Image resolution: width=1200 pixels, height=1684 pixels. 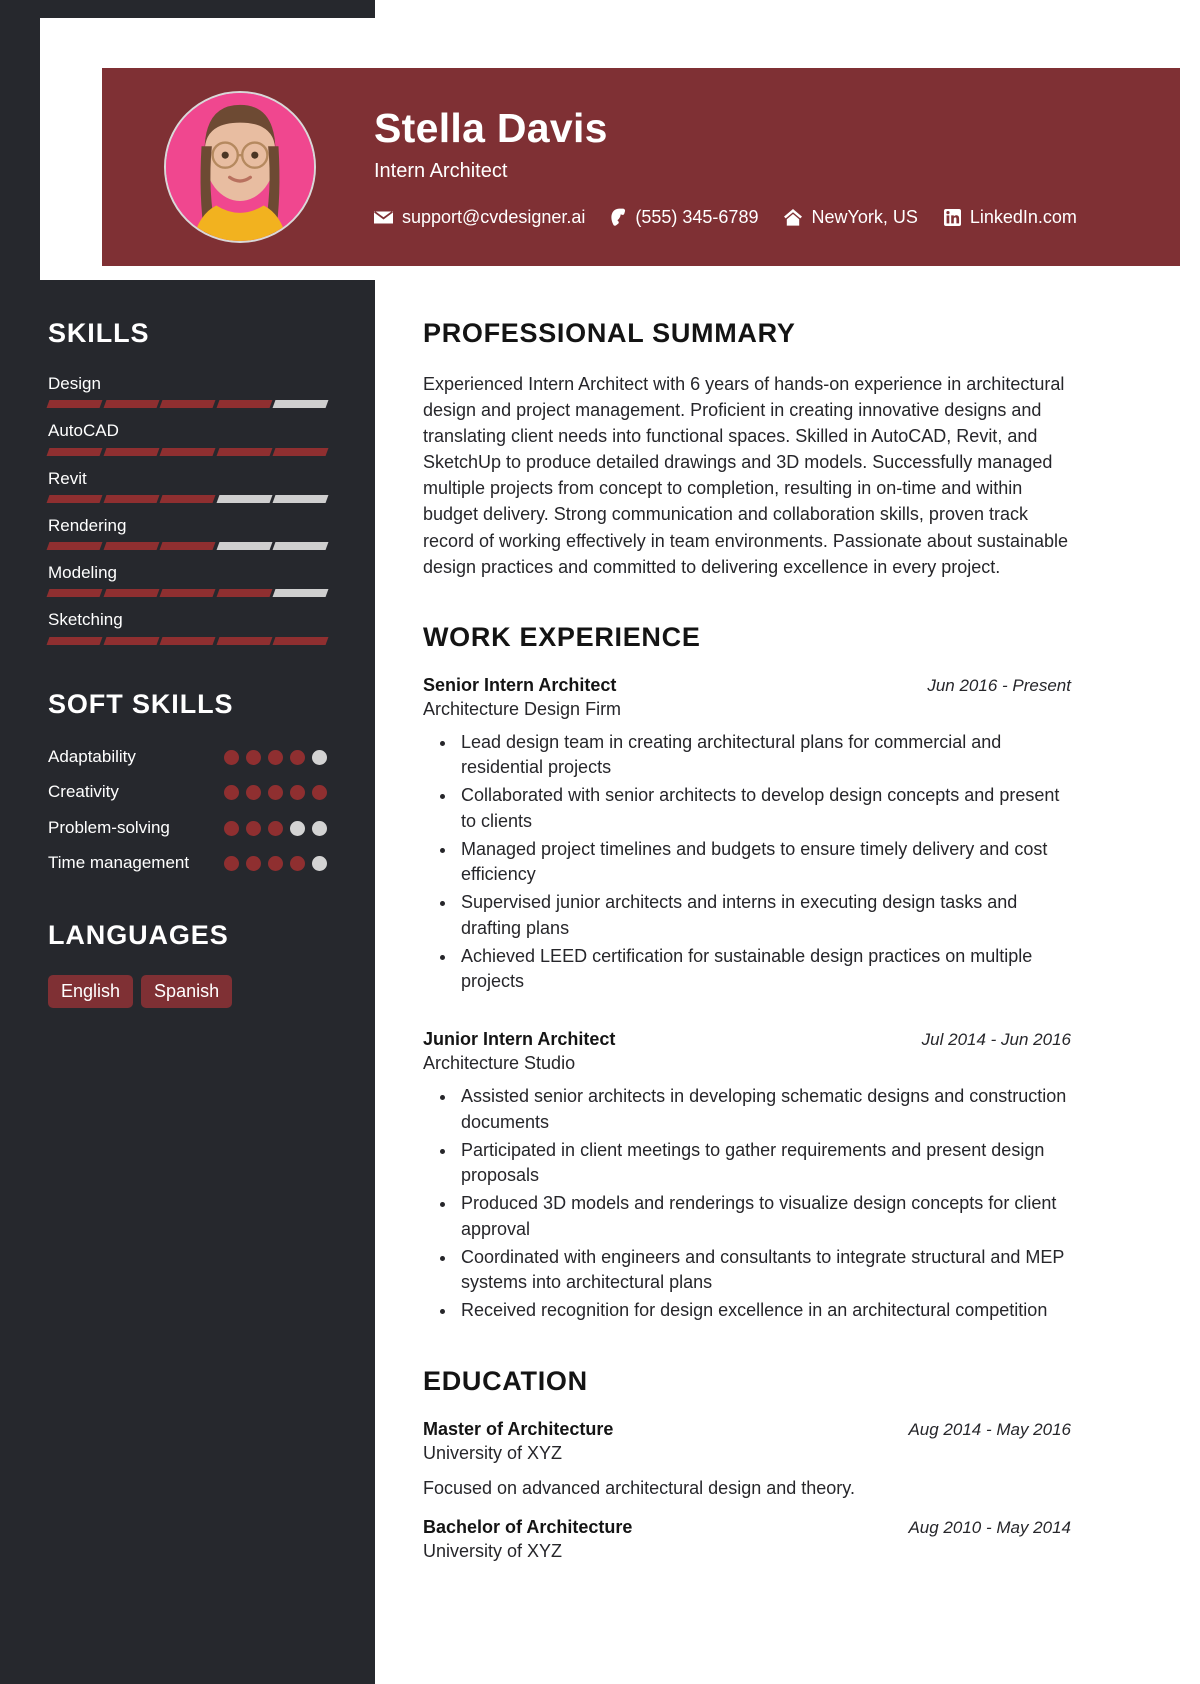 I want to click on contact-phone: (555) 345-6789, so click(x=684, y=217).